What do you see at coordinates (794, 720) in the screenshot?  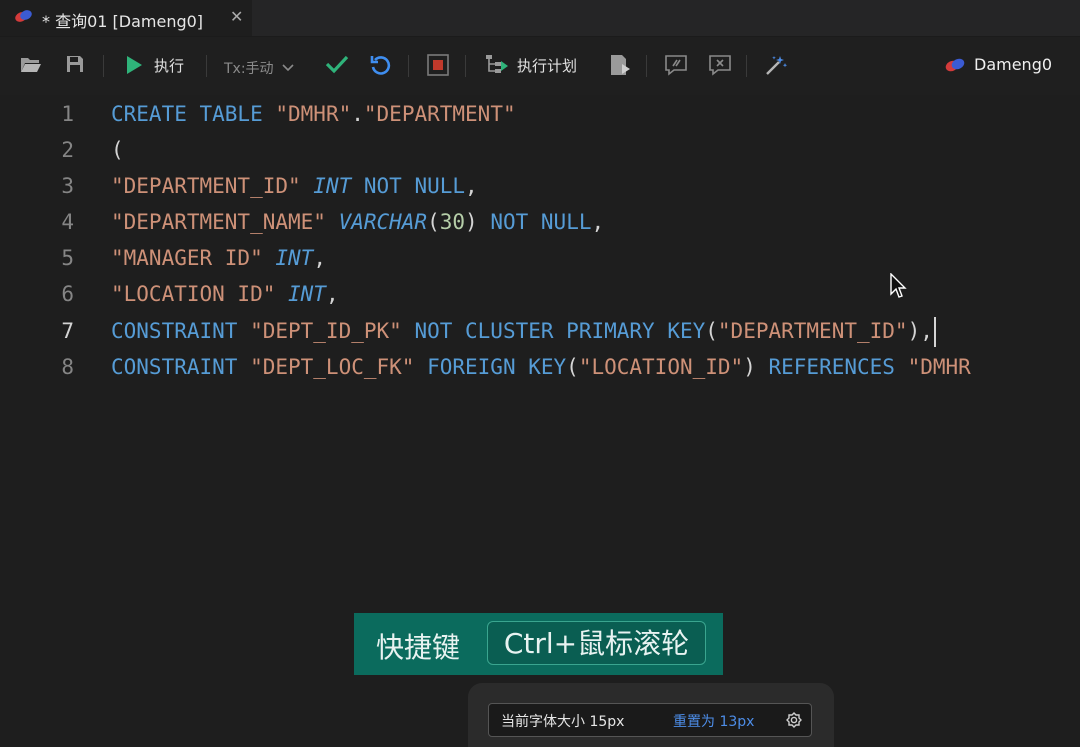 I see `gear-icon` at bounding box center [794, 720].